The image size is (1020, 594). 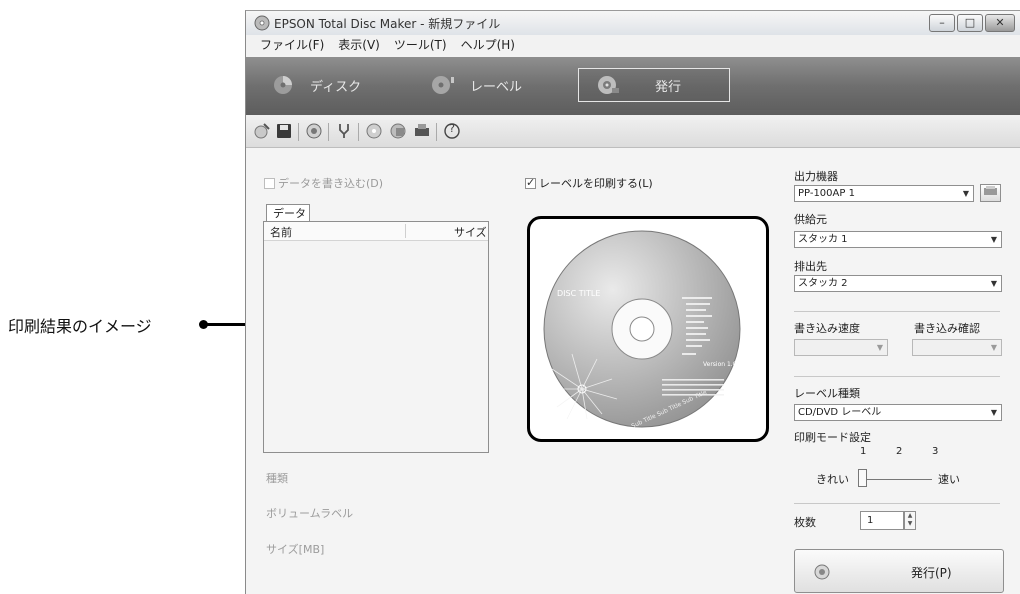 I want to click on destination-value: スタッカ 2, so click(x=823, y=283).